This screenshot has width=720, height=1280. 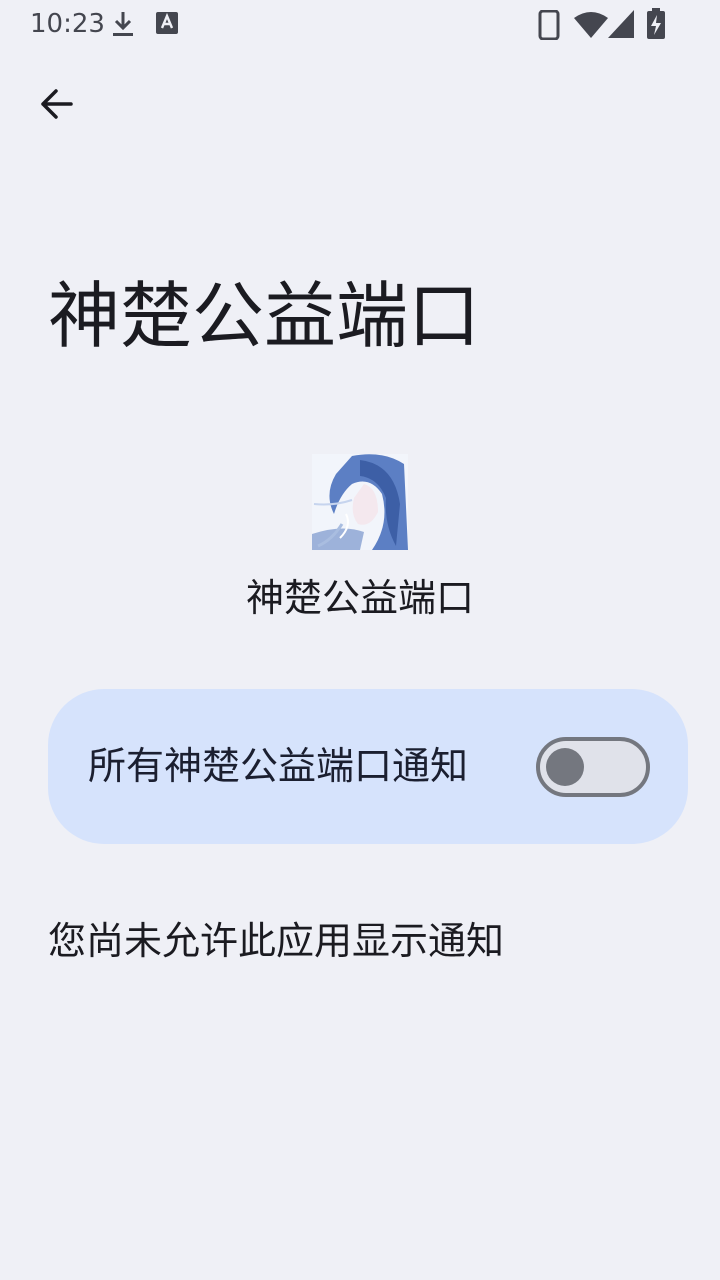 I want to click on download-icon, so click(x=123, y=24).